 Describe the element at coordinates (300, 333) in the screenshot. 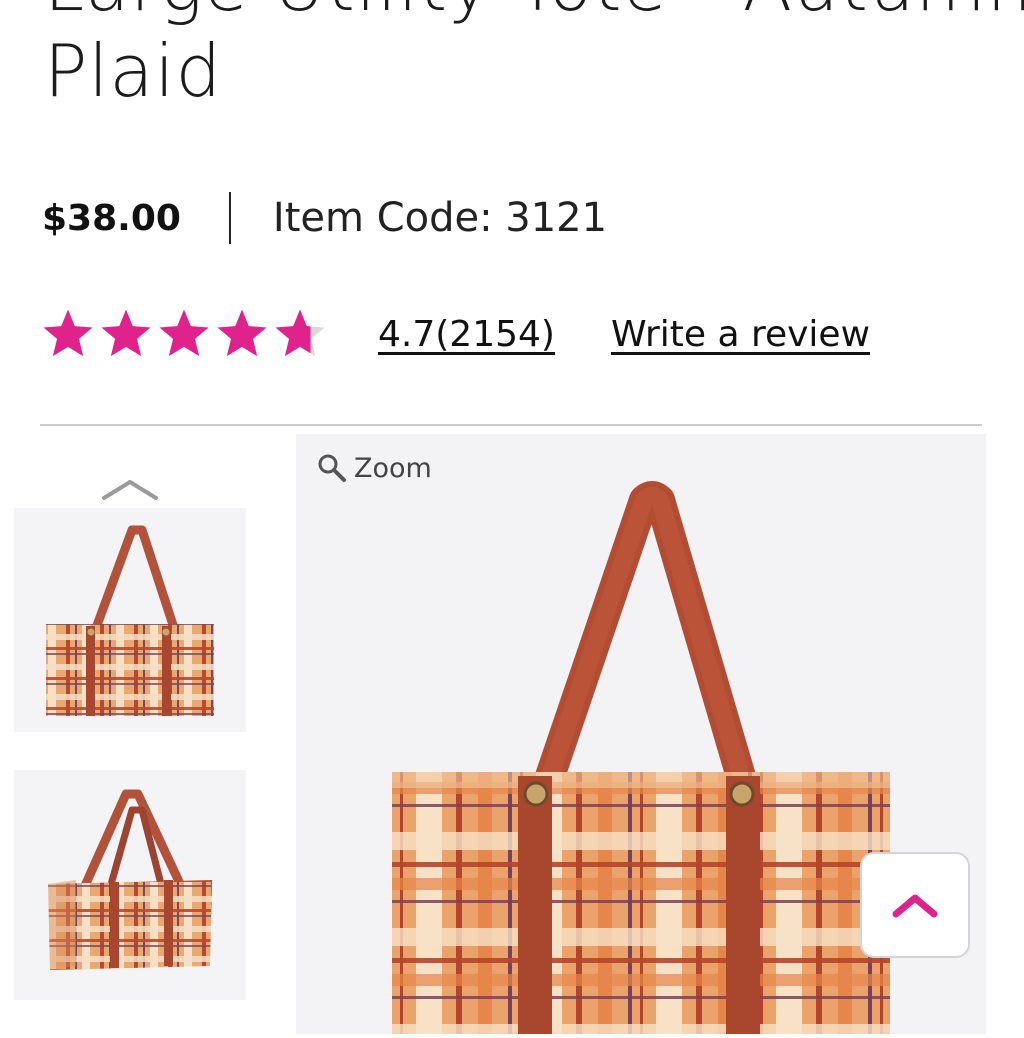

I see `star-half-icon` at that location.